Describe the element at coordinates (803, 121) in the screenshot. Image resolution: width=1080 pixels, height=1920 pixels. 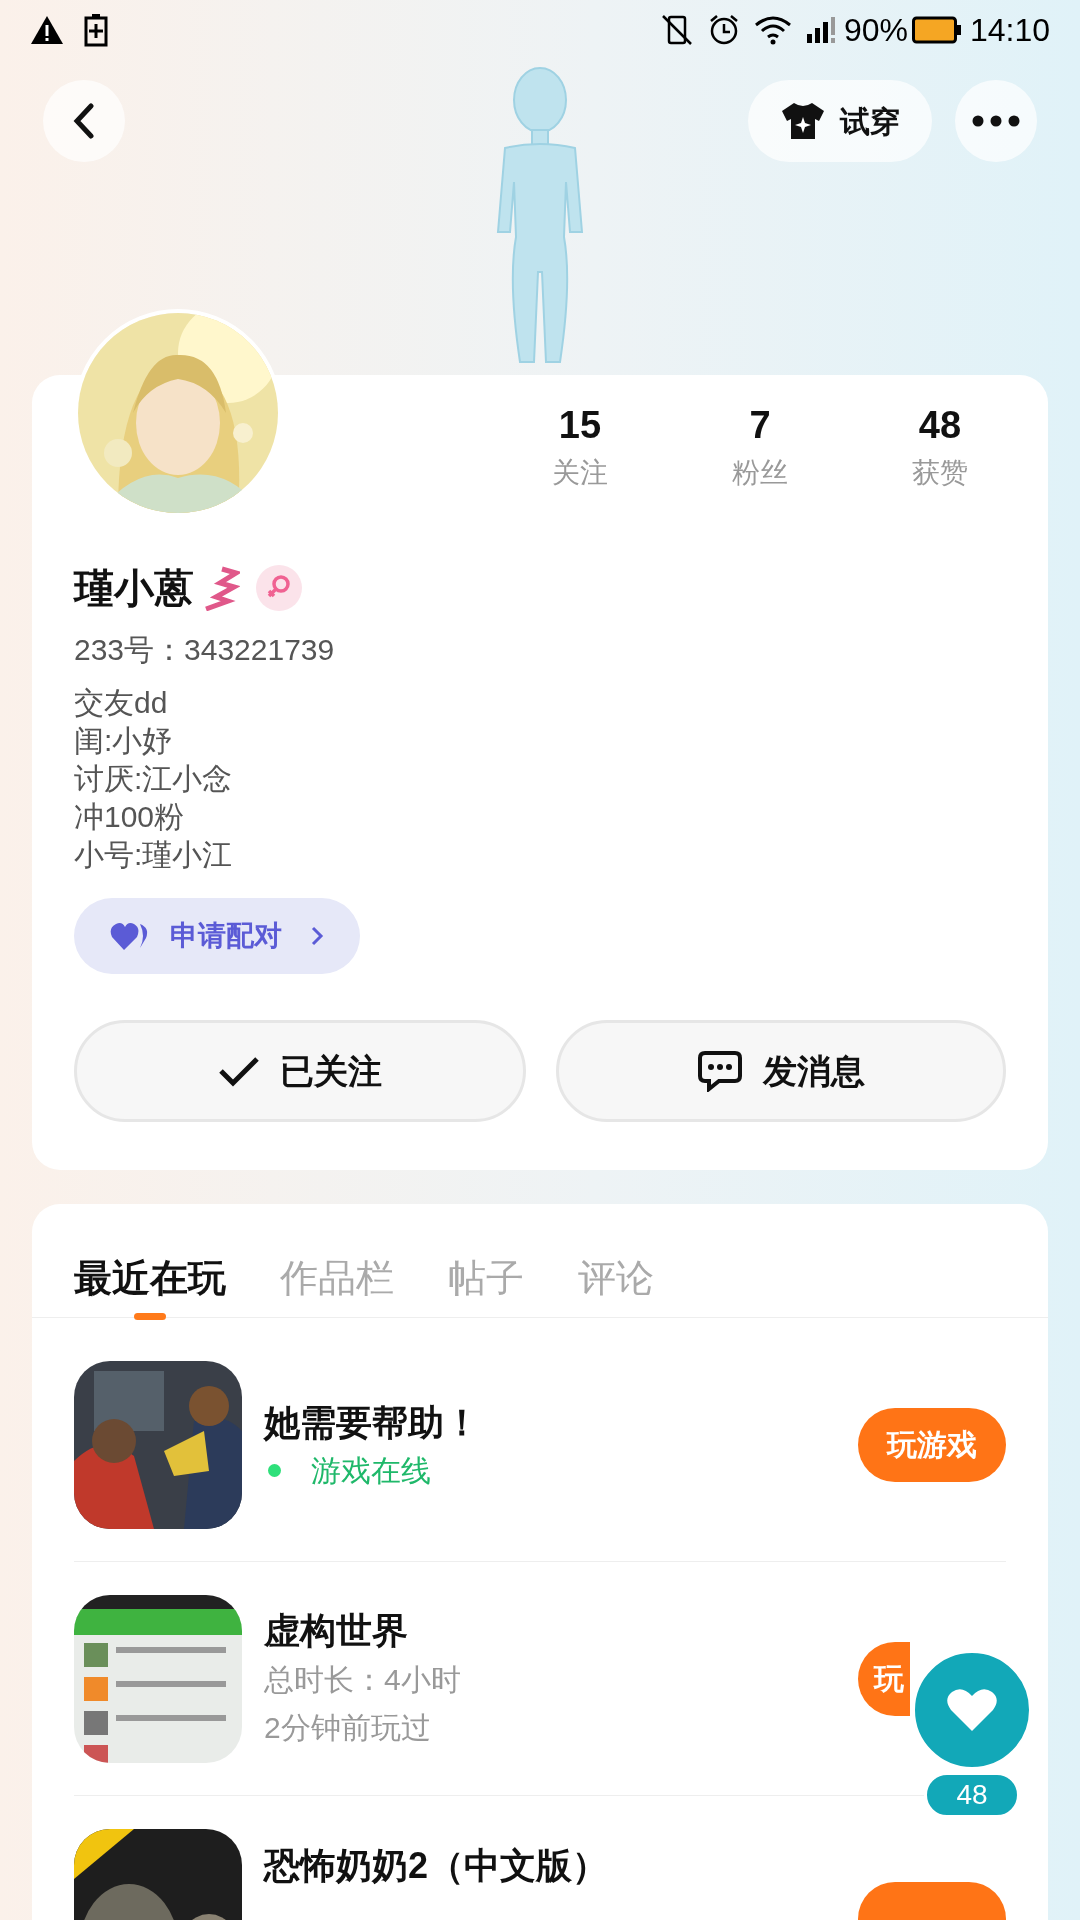
I see `shirt-icon` at that location.